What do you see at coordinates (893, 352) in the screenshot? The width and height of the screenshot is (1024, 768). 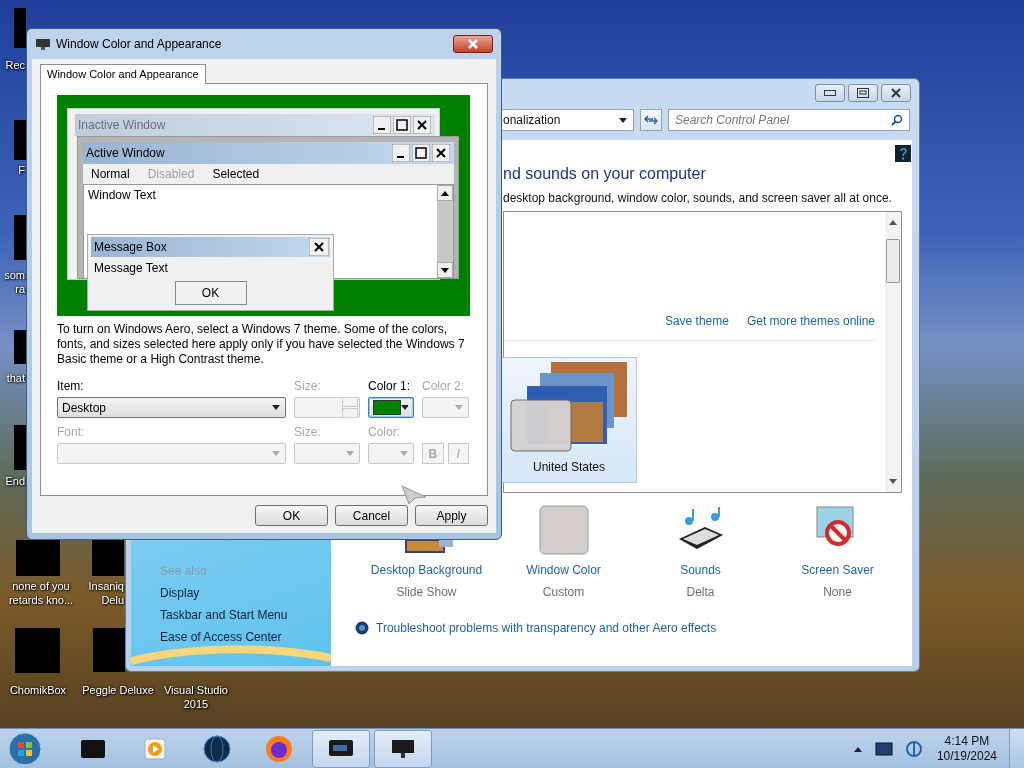 I see `scrollbar` at bounding box center [893, 352].